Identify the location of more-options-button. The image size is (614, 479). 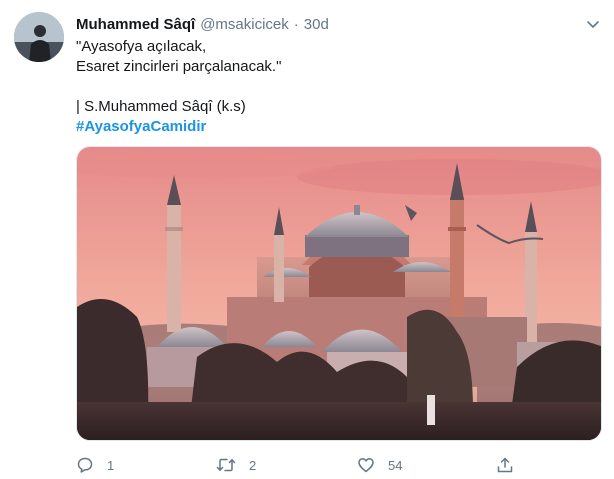
(593, 24).